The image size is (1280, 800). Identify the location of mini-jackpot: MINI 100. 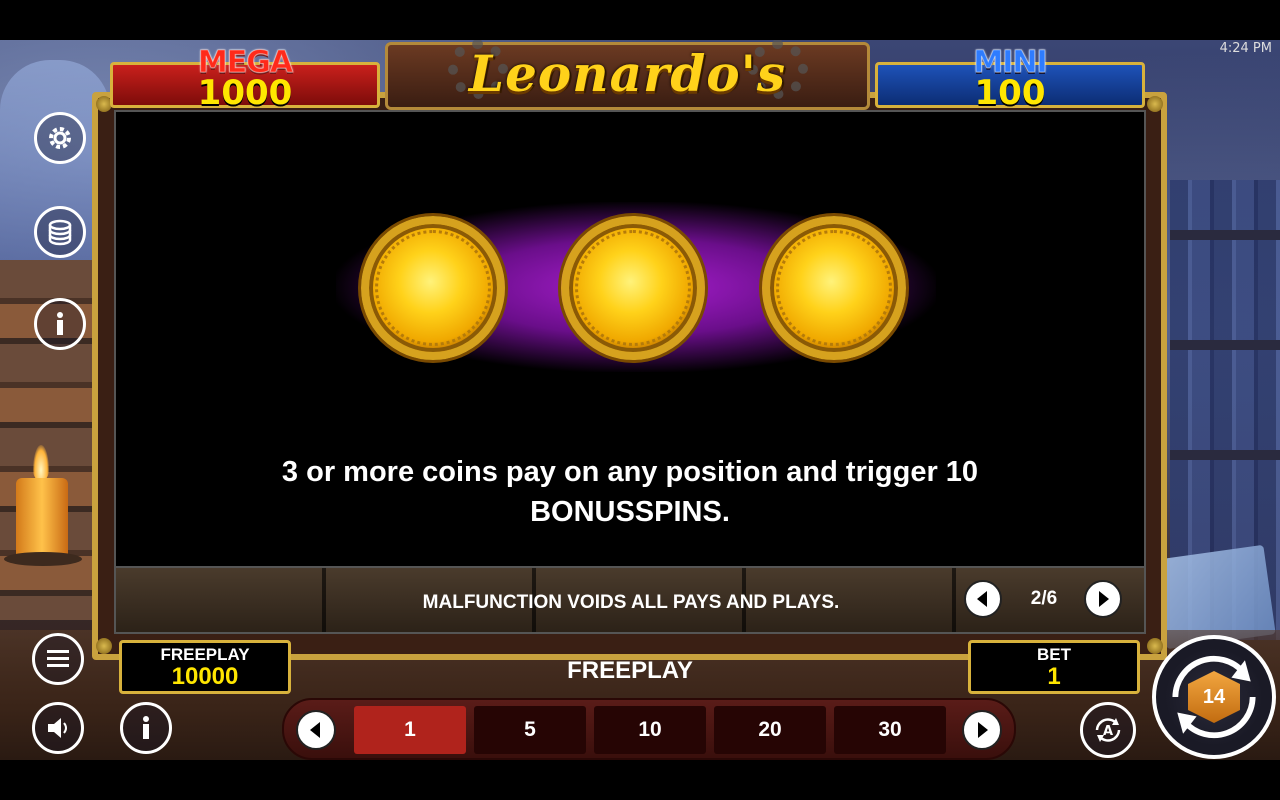
(1010, 79).